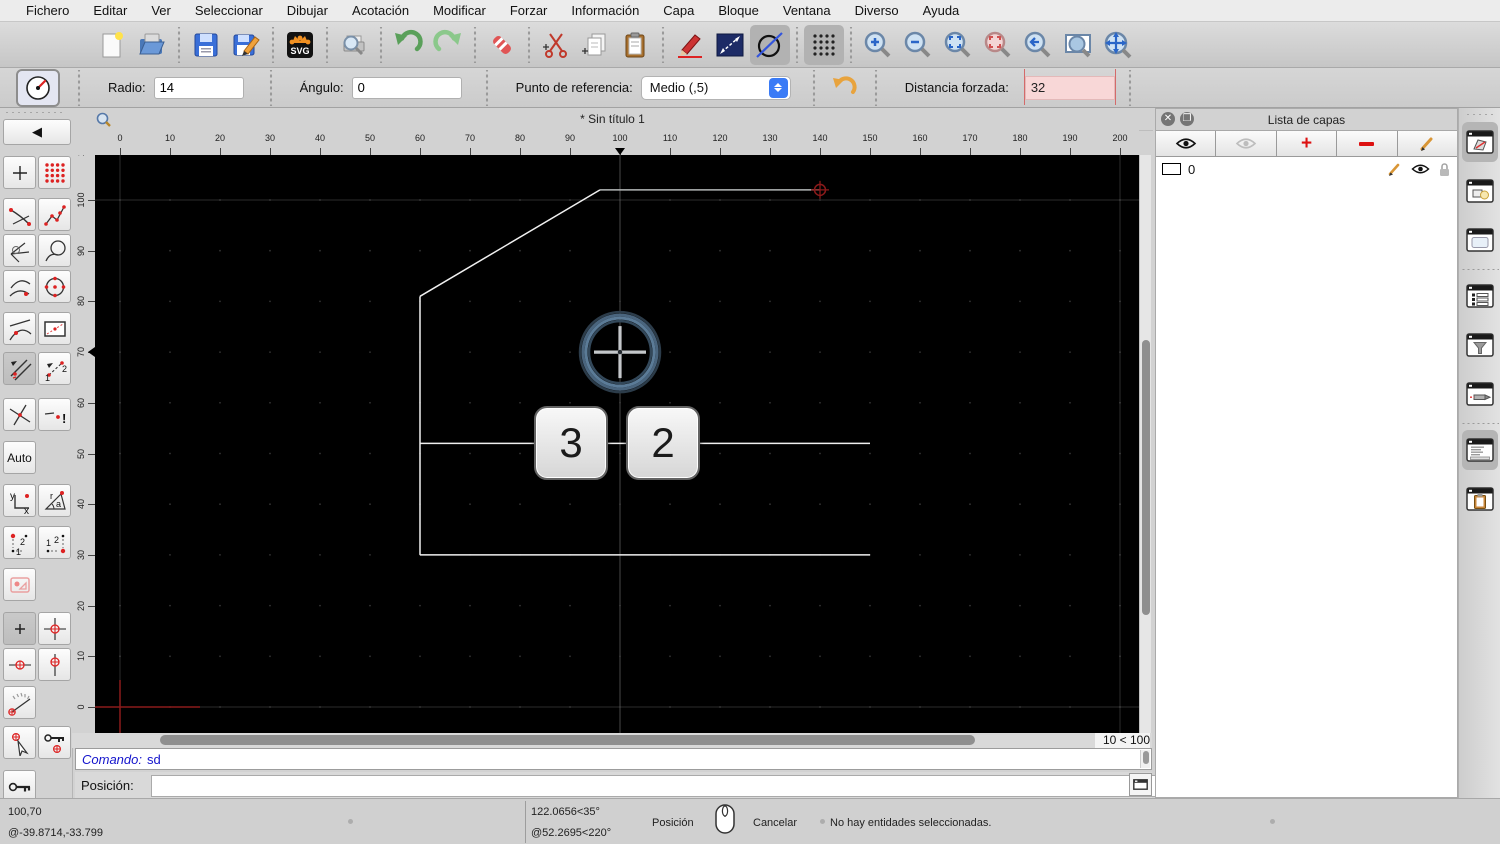  What do you see at coordinates (1420, 169) in the screenshot?
I see `layer-visibility-eye-icon` at bounding box center [1420, 169].